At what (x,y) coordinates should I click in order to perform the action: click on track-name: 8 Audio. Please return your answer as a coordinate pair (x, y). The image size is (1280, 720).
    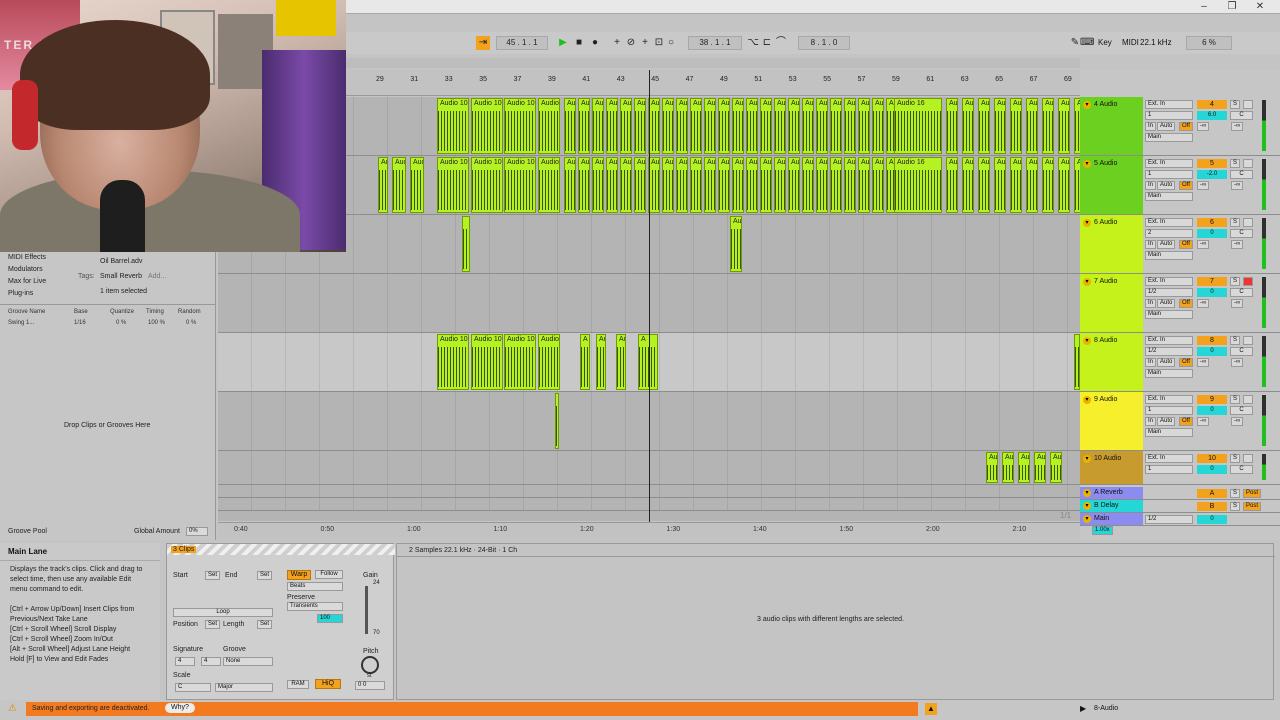
    Looking at the image, I should click on (1100, 341).